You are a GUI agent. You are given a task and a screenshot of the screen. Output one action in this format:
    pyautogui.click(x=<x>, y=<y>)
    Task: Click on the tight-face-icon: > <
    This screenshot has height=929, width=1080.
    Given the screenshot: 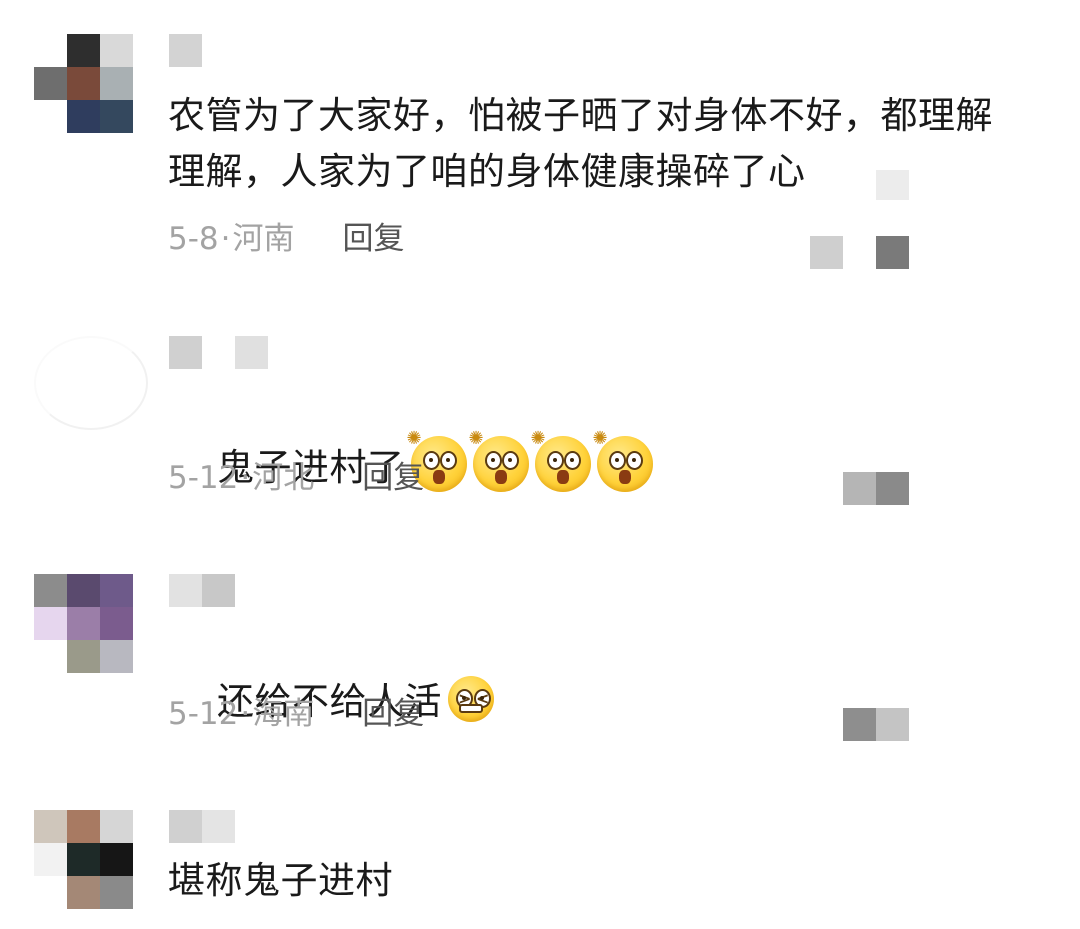 What is the action you would take?
    pyautogui.click(x=471, y=699)
    